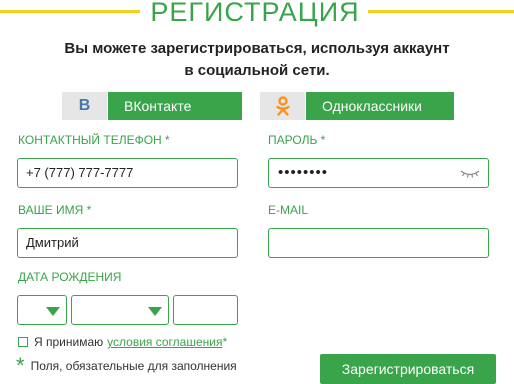 The height and width of the screenshot is (384, 514). I want to click on phone-input: +7 (777) 777-7777, so click(127, 173).